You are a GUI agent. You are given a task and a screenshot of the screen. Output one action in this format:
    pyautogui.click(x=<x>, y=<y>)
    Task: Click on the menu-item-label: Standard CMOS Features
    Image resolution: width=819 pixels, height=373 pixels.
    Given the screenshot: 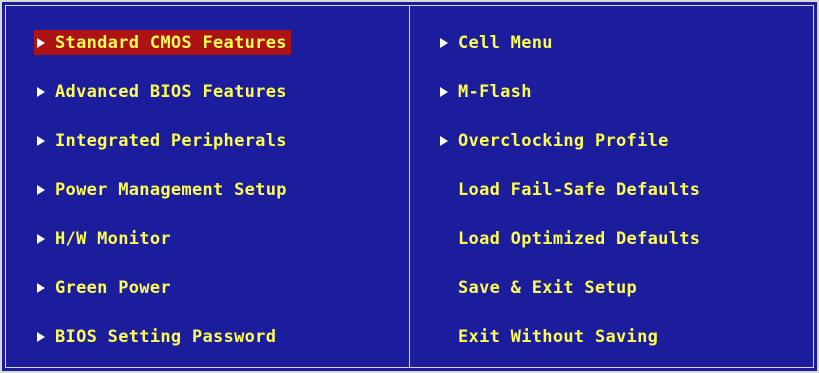 What is the action you would take?
    pyautogui.click(x=171, y=42)
    